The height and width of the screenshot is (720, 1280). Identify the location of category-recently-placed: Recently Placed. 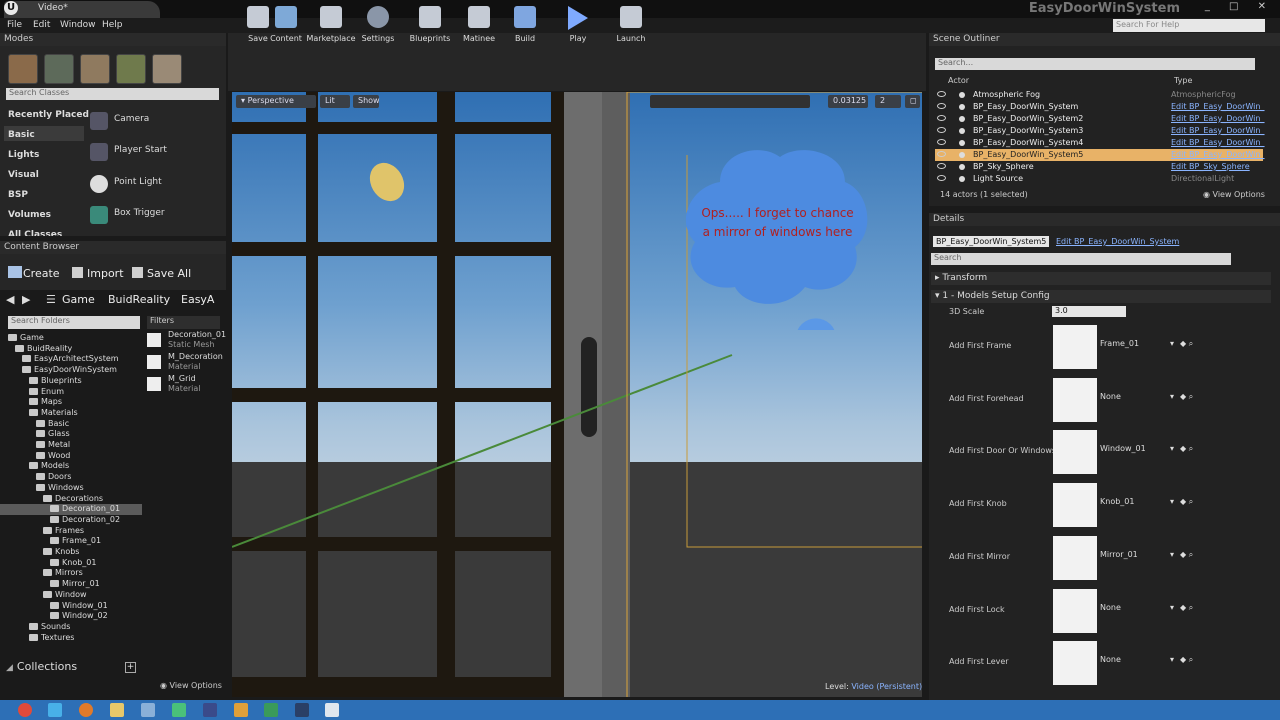
(48, 115).